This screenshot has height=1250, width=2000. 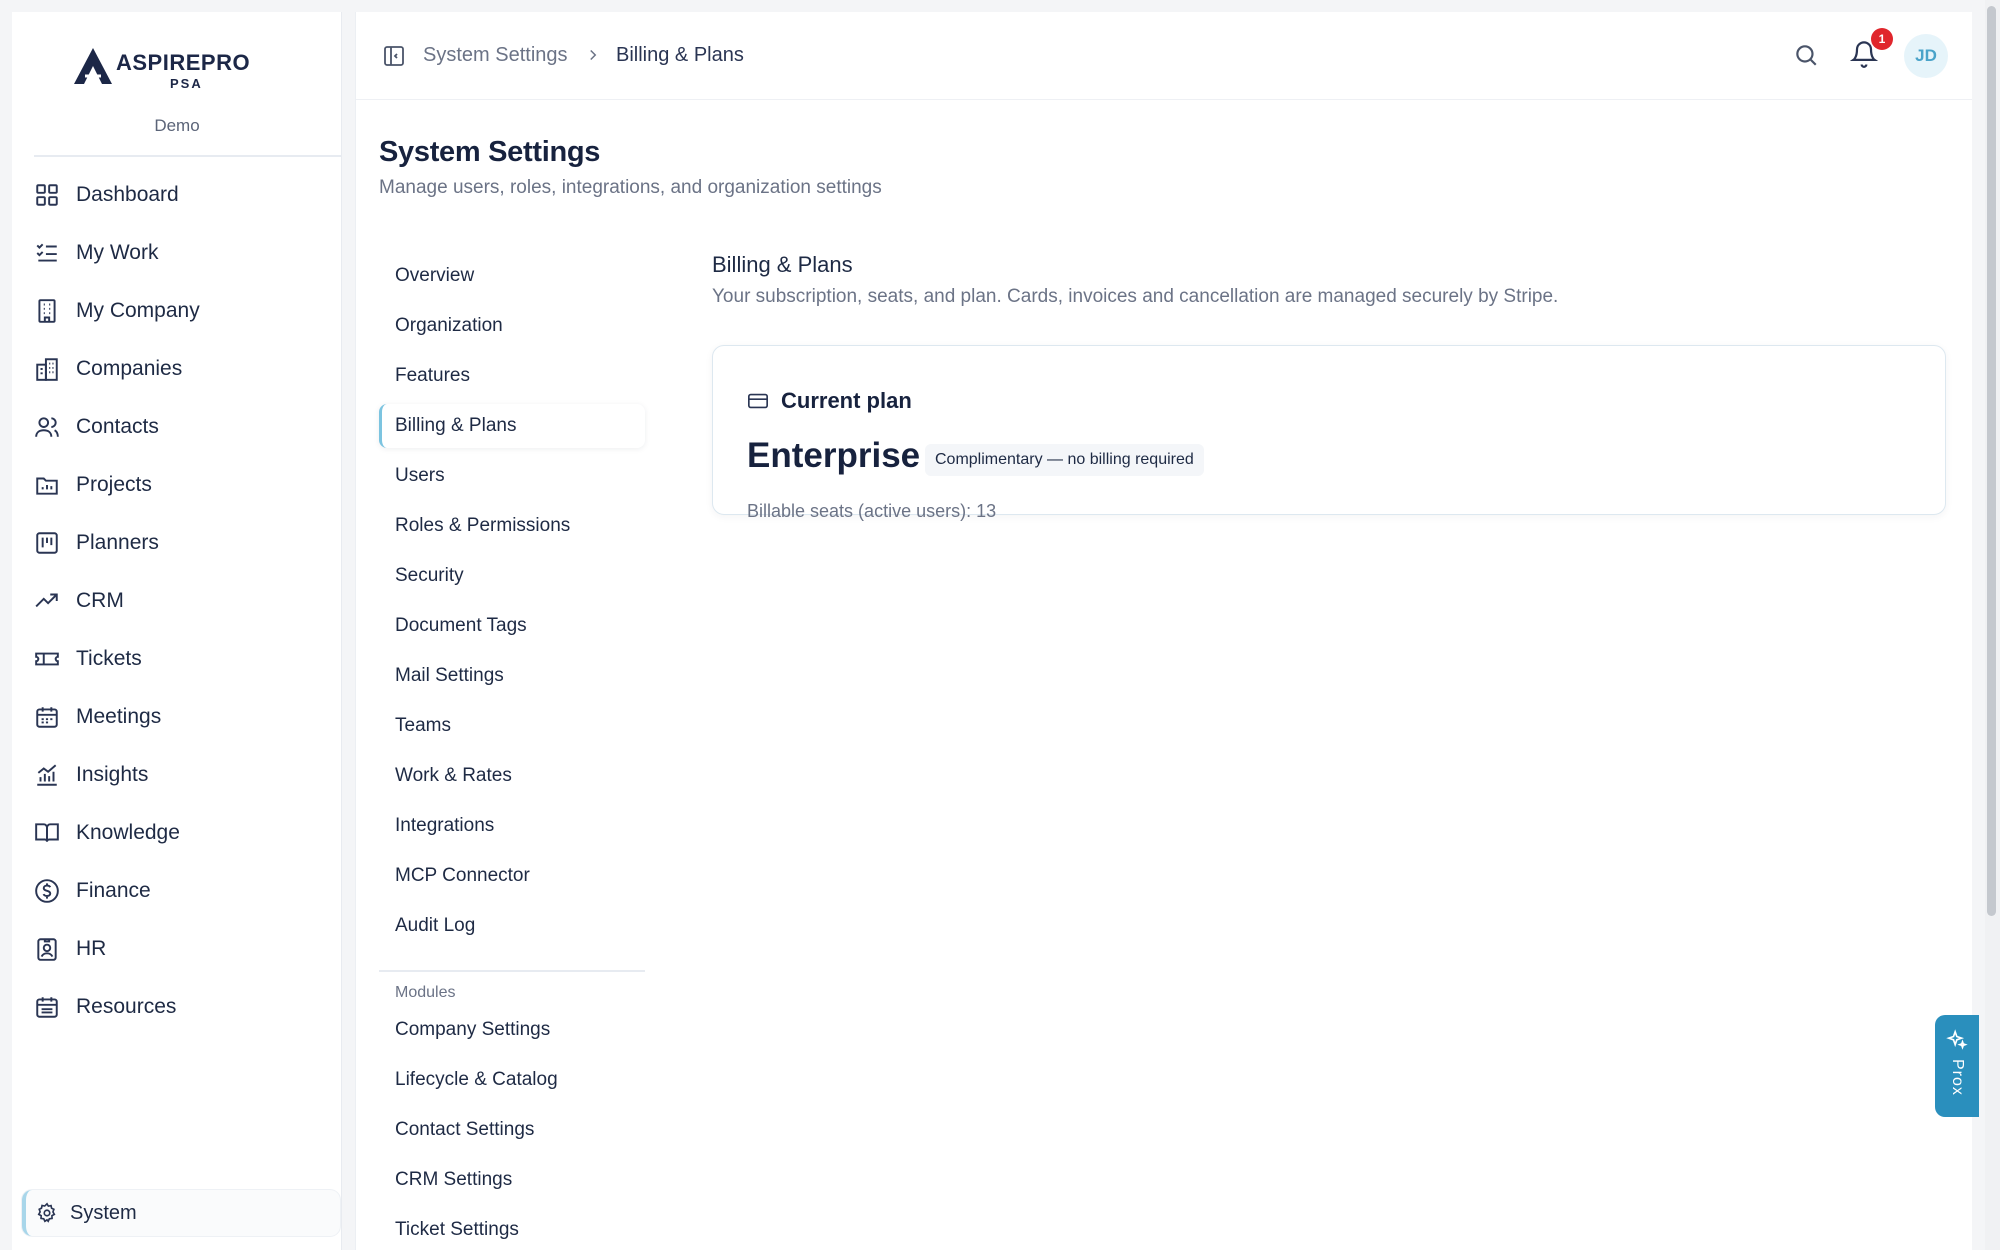 What do you see at coordinates (47, 949) in the screenshot?
I see `id-badge-icon` at bounding box center [47, 949].